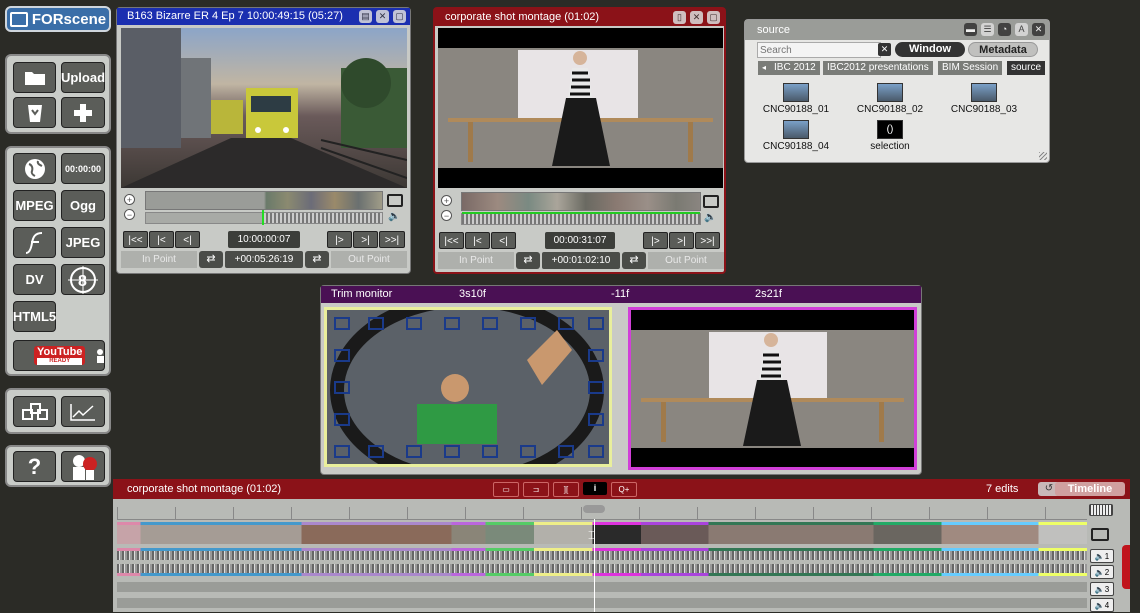  Describe the element at coordinates (602, 533) in the screenshot. I see `video-track` at that location.